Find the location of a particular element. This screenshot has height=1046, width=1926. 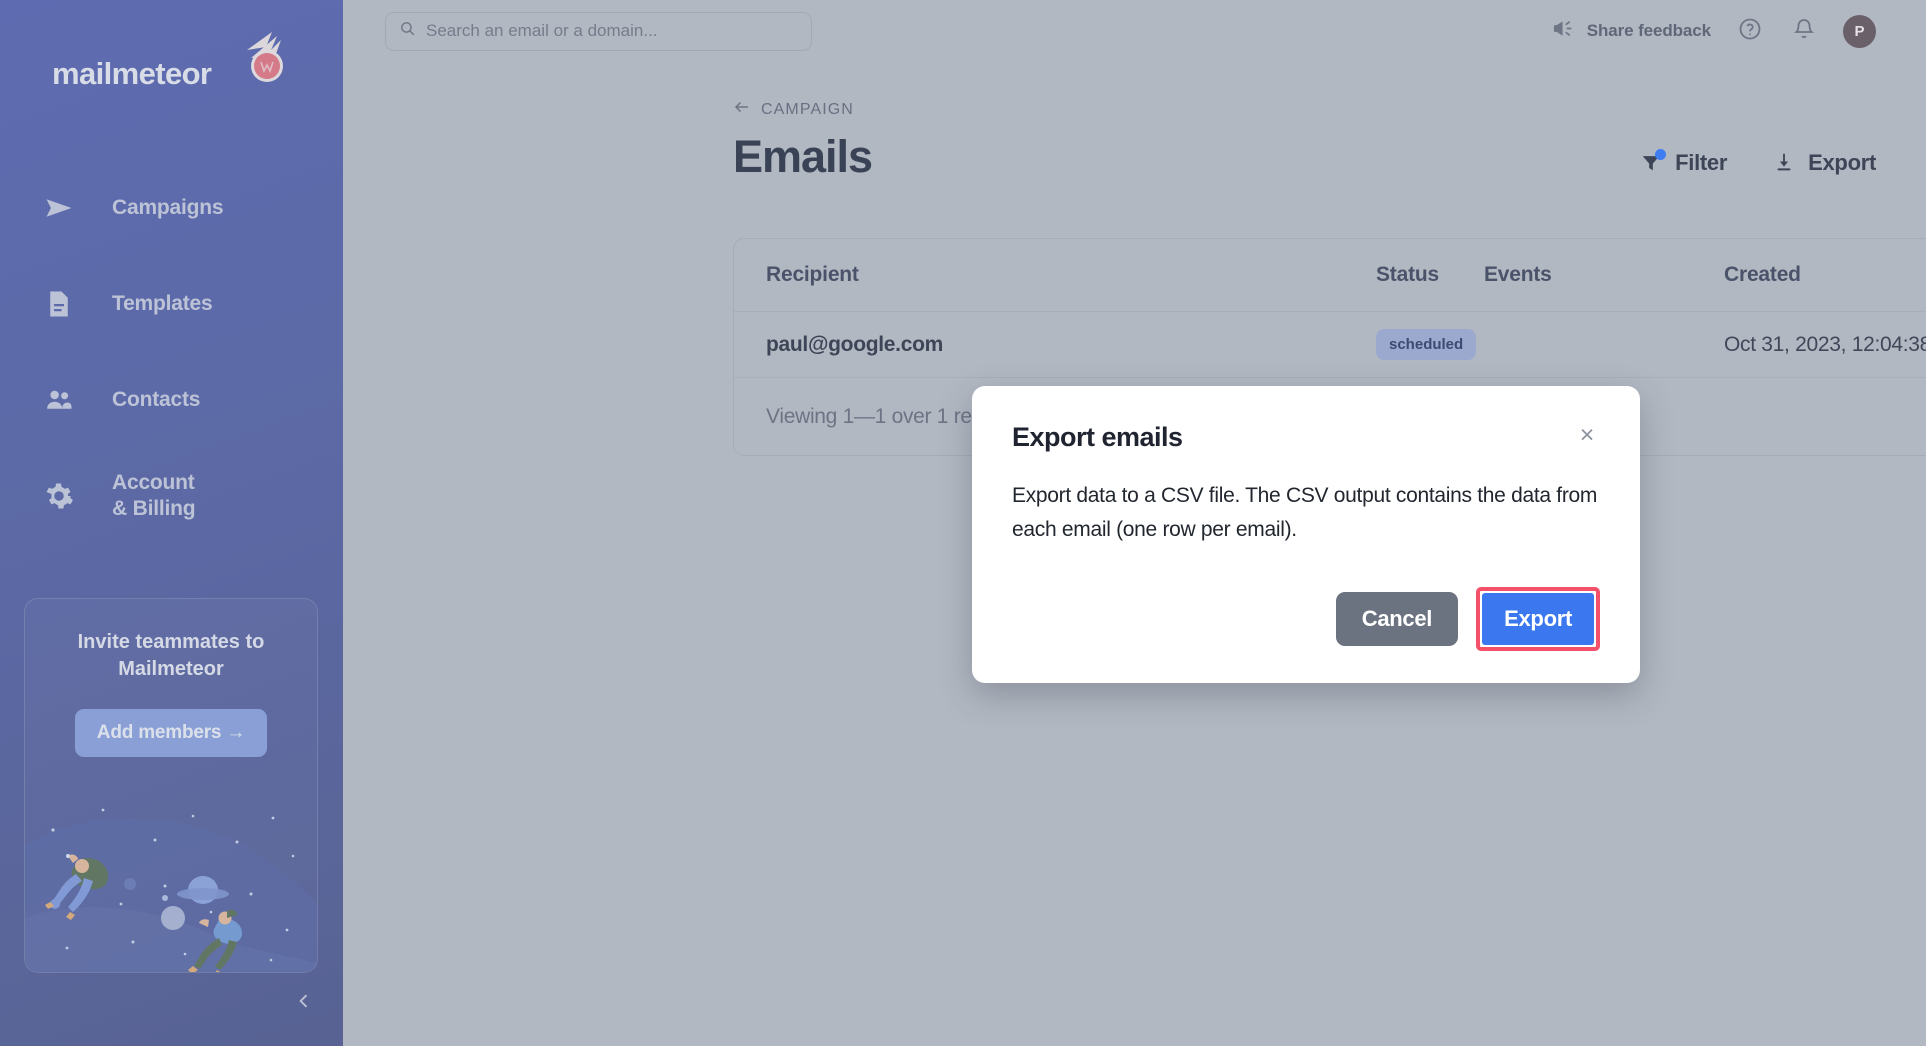

export-confirm-button: Export is located at coordinates (1538, 619).